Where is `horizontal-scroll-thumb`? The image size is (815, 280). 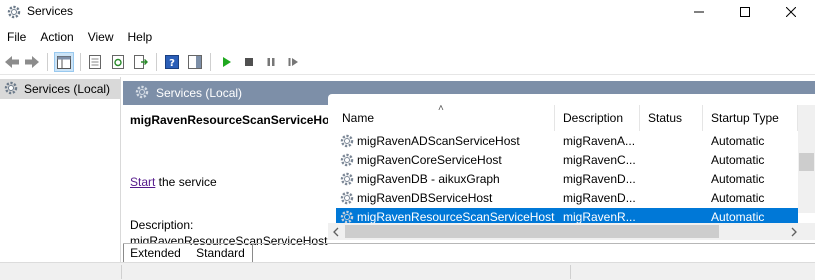 horizontal-scroll-thumb is located at coordinates (532, 231).